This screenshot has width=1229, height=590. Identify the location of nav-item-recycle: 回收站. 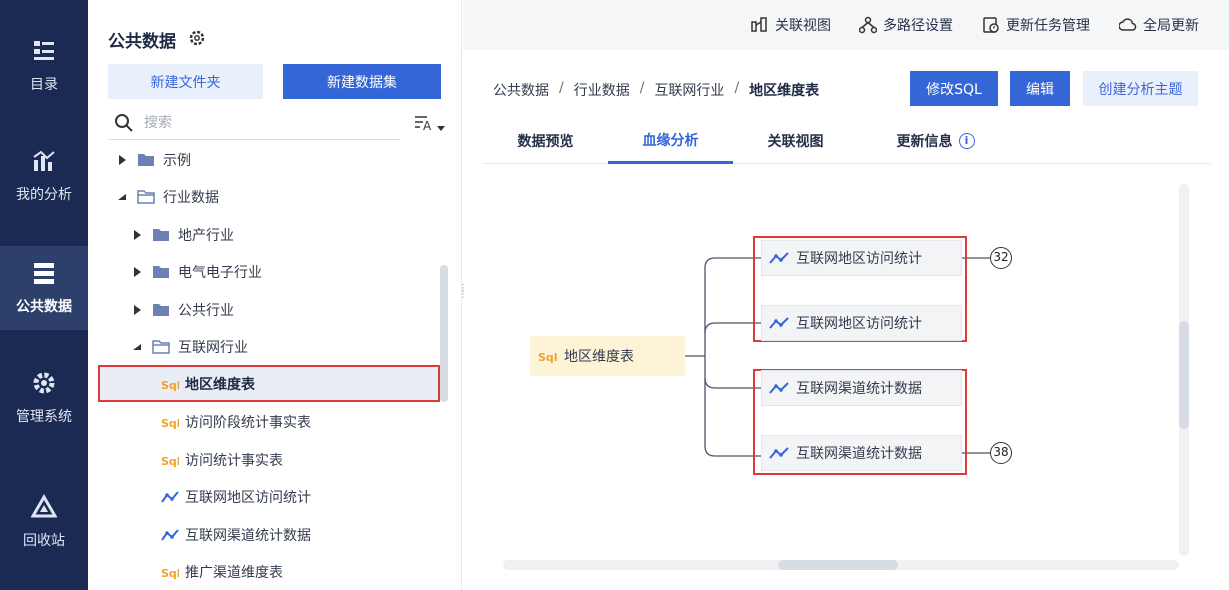
(44, 522).